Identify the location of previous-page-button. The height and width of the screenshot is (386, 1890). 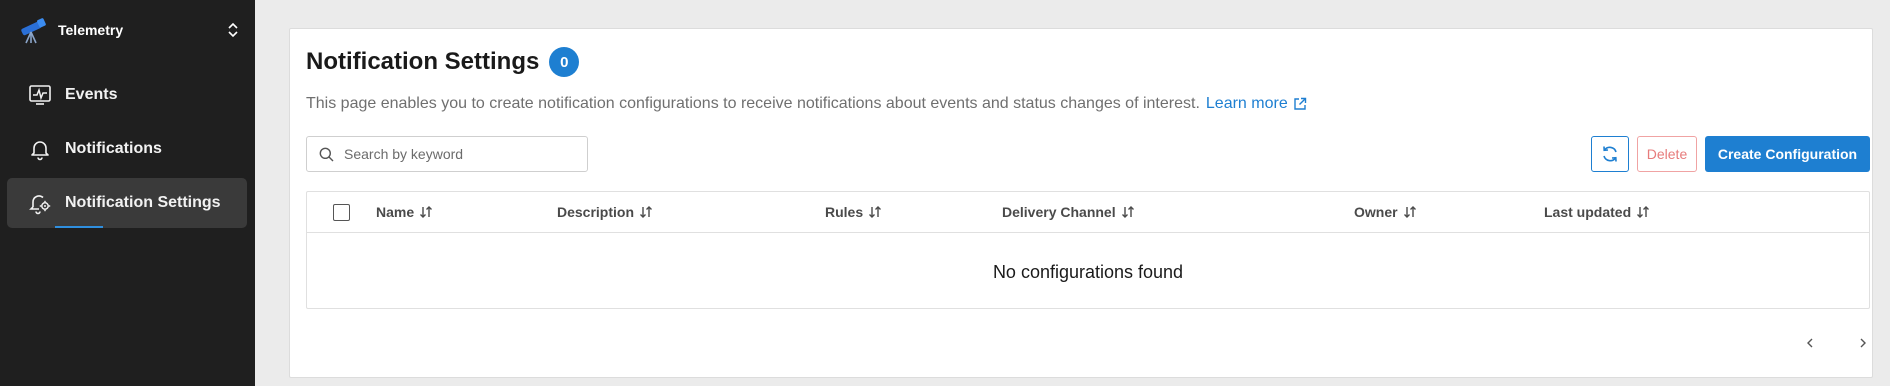
(1810, 343).